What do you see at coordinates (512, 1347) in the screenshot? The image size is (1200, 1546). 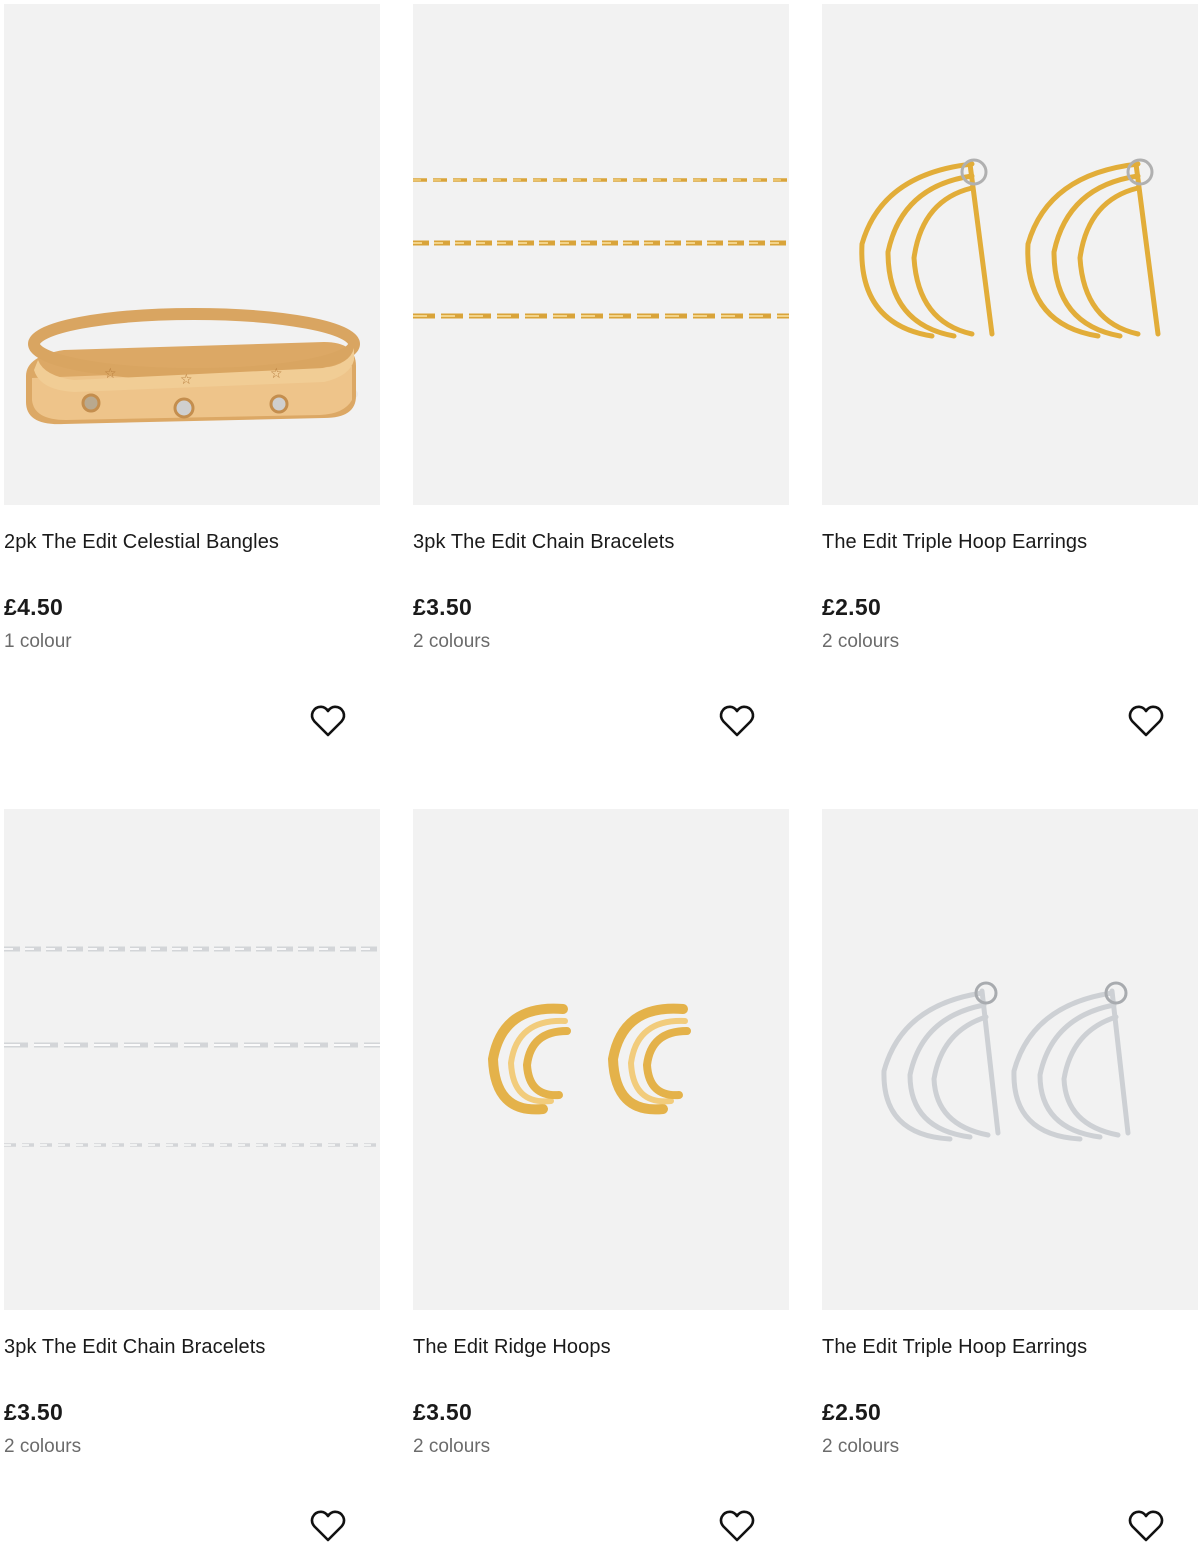 I see `product-title: The Edit Ridge Hoops` at bounding box center [512, 1347].